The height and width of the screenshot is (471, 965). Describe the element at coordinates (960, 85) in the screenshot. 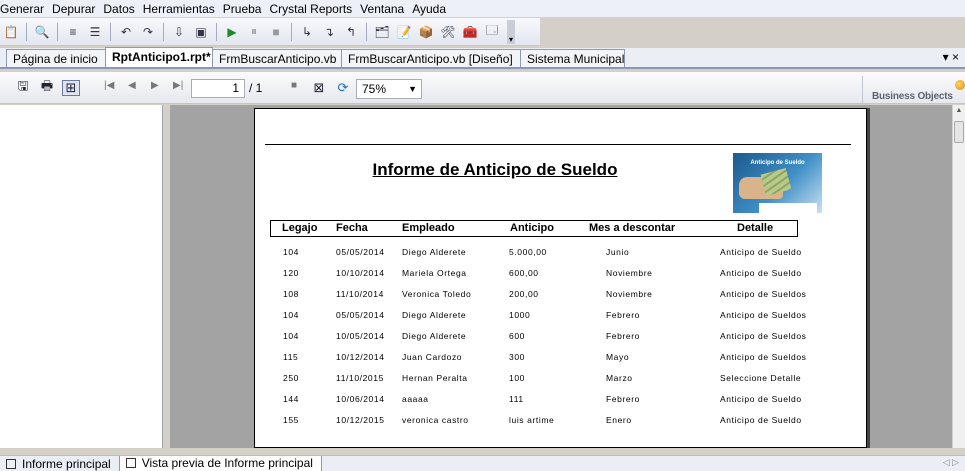

I see `logo-icon` at that location.